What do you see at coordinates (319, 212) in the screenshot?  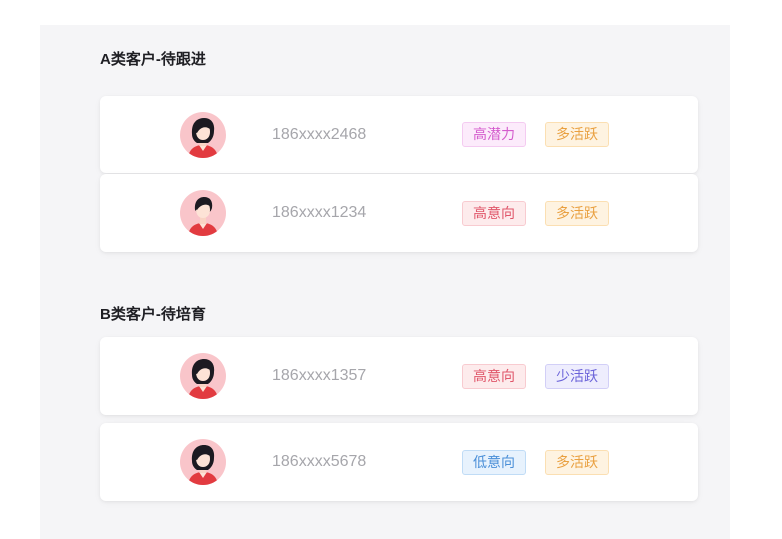 I see `customer-phone: 186xxxx1234` at bounding box center [319, 212].